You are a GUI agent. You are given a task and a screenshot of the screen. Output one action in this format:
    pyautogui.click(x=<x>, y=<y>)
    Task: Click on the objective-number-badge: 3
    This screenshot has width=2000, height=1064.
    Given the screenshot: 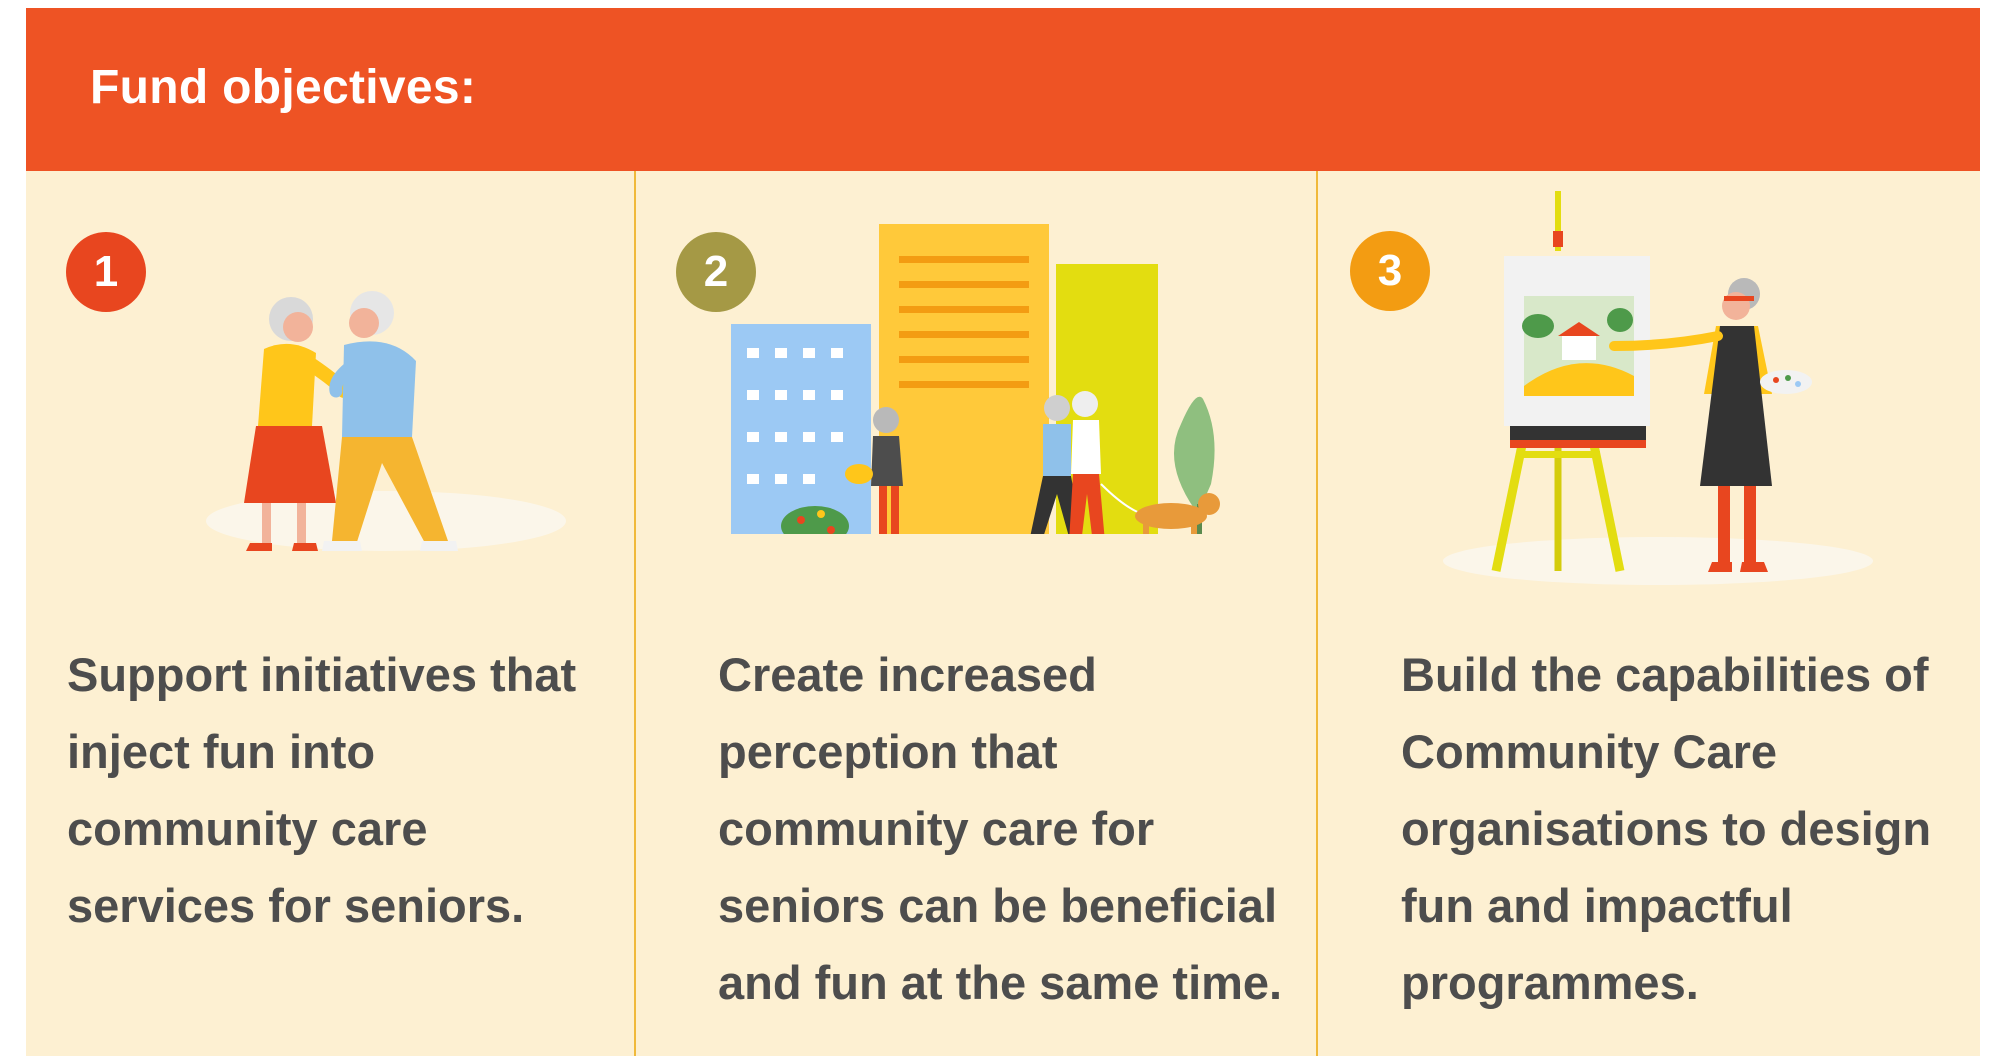 What is the action you would take?
    pyautogui.click(x=1390, y=271)
    